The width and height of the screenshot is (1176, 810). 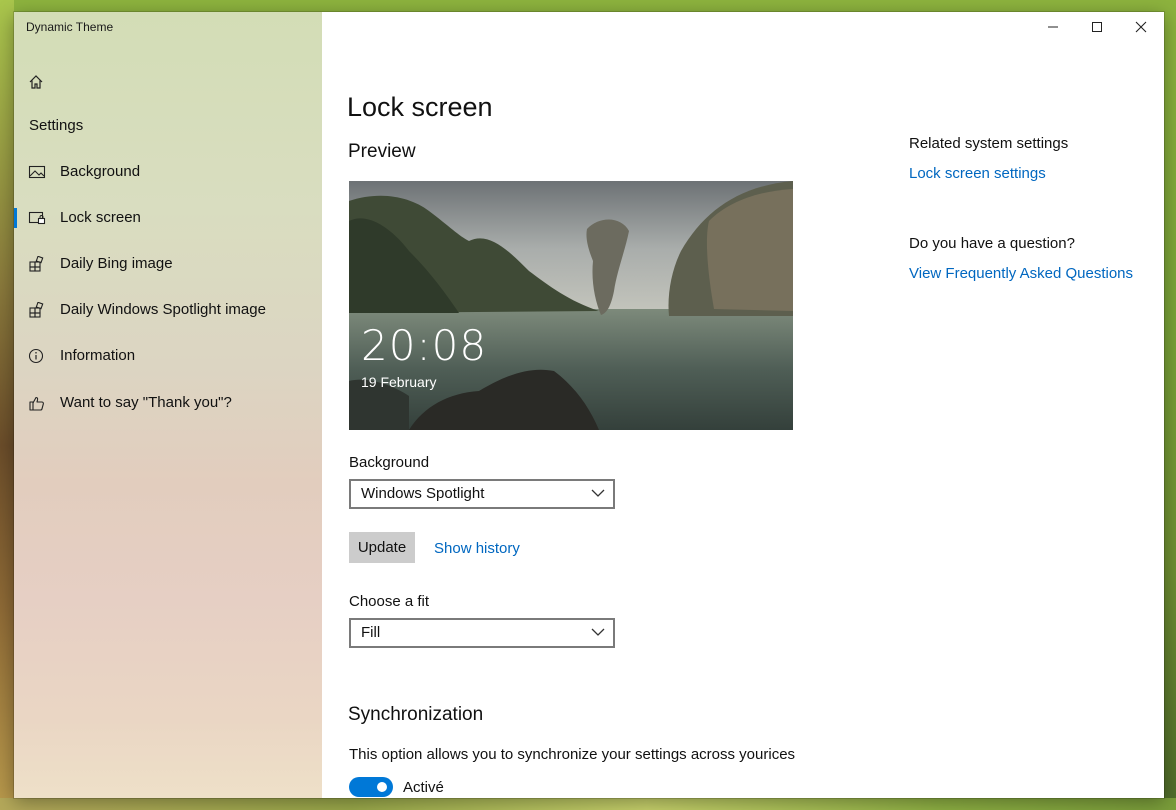 I want to click on toggle-label: Activé, so click(x=423, y=787).